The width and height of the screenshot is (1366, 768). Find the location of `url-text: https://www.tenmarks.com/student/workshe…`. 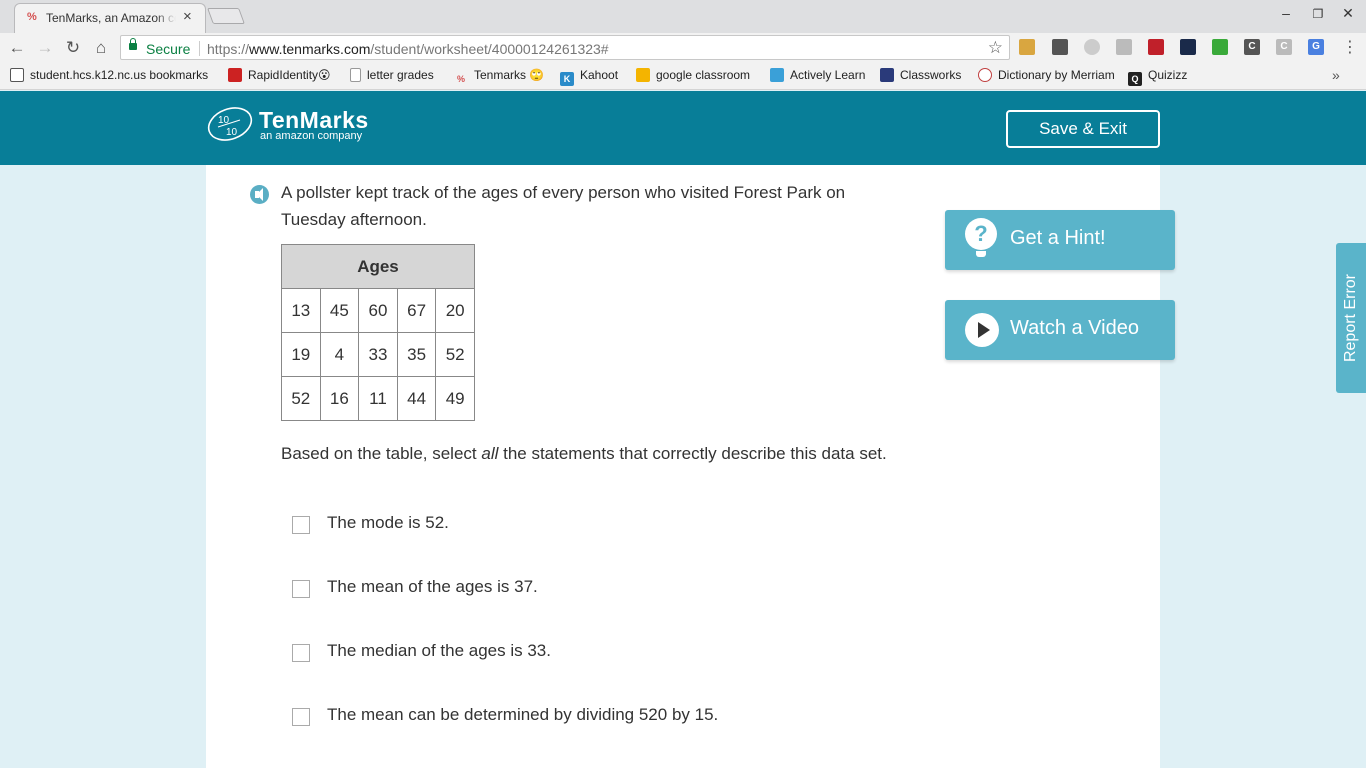

url-text: https://www.tenmarks.com/student/workshe… is located at coordinates (408, 49).